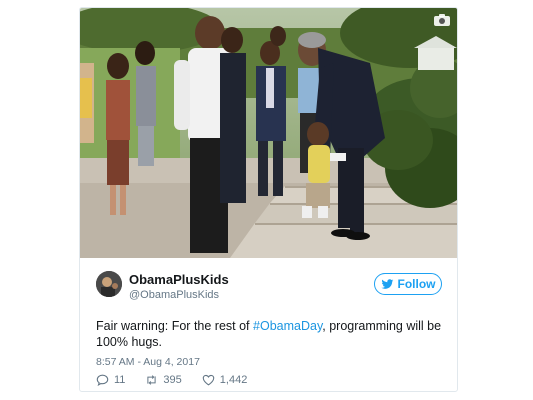 Image resolution: width=533 pixels, height=400 pixels. I want to click on twitter-bird-icon, so click(386, 283).